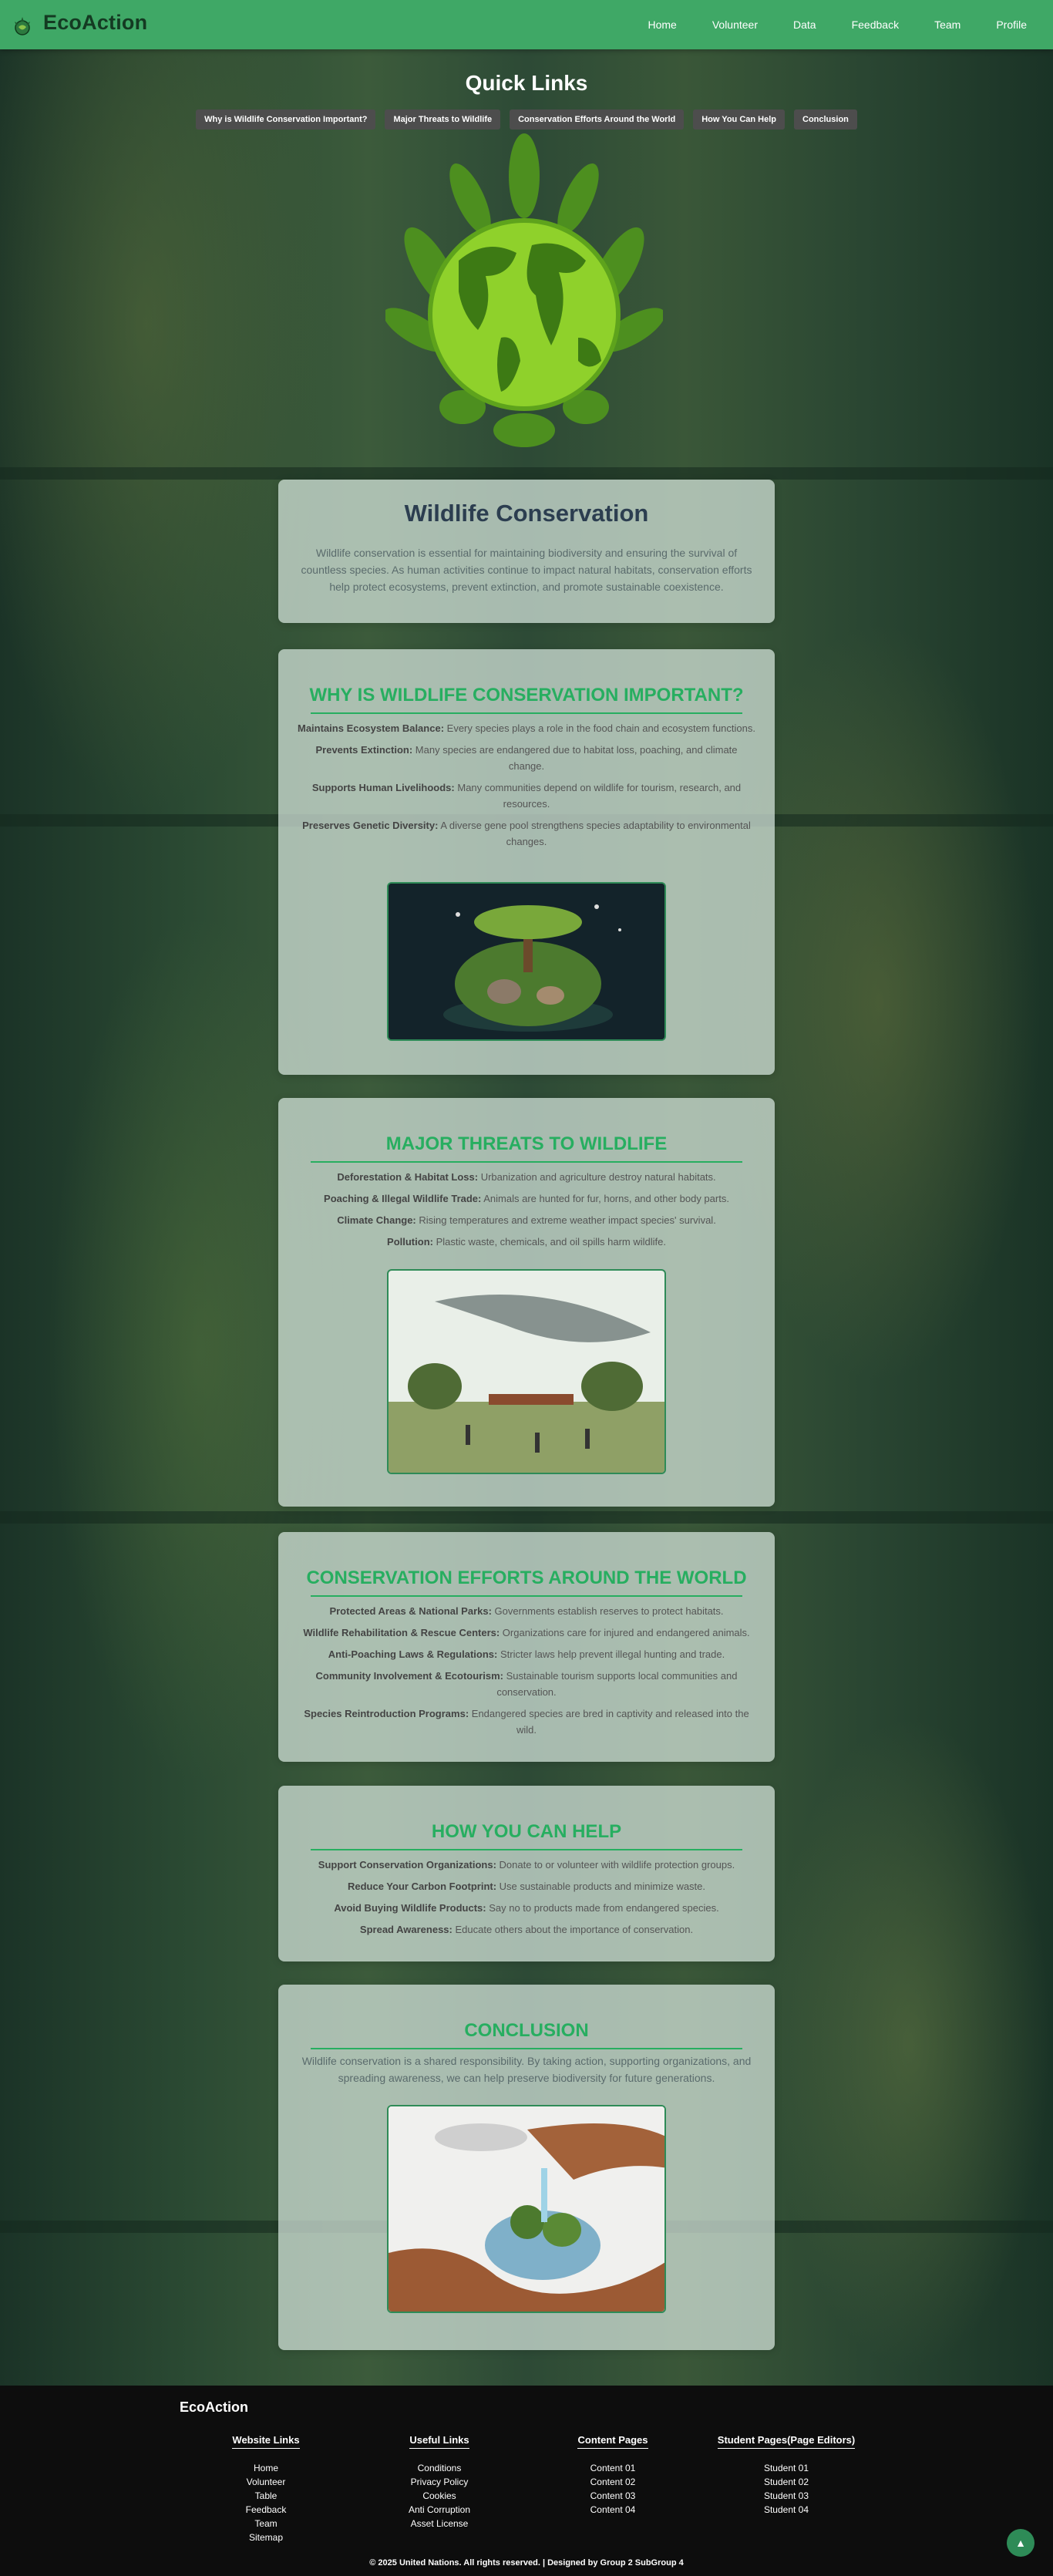  Describe the element at coordinates (526, 962) in the screenshot. I see `ecosystem-image` at that location.